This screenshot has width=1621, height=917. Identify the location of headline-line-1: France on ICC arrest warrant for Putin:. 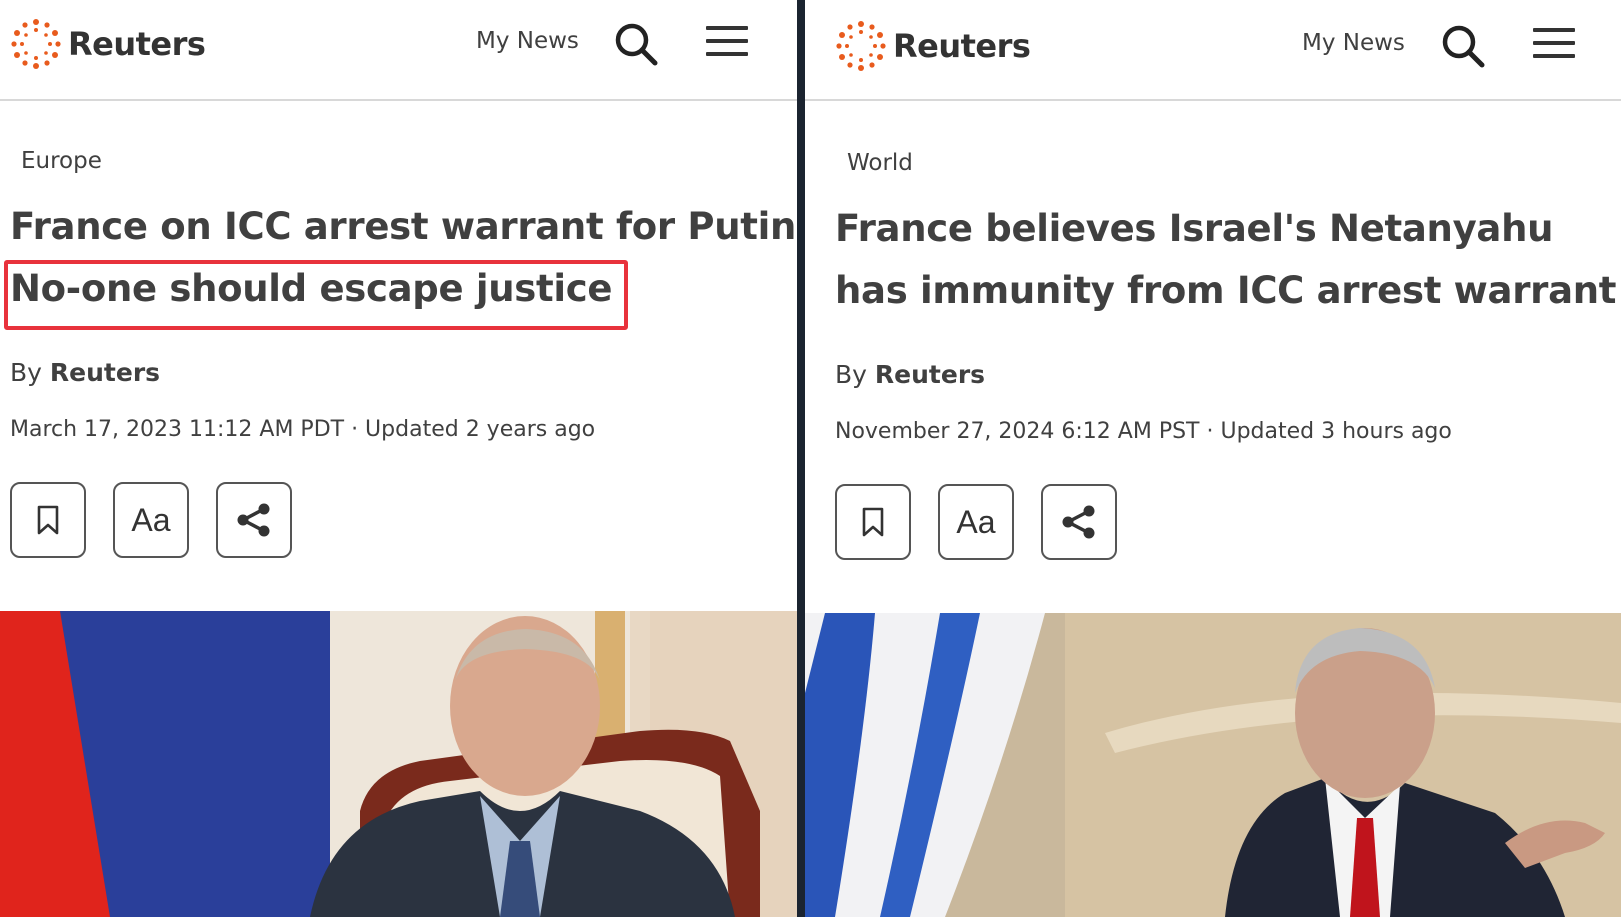
(403, 226).